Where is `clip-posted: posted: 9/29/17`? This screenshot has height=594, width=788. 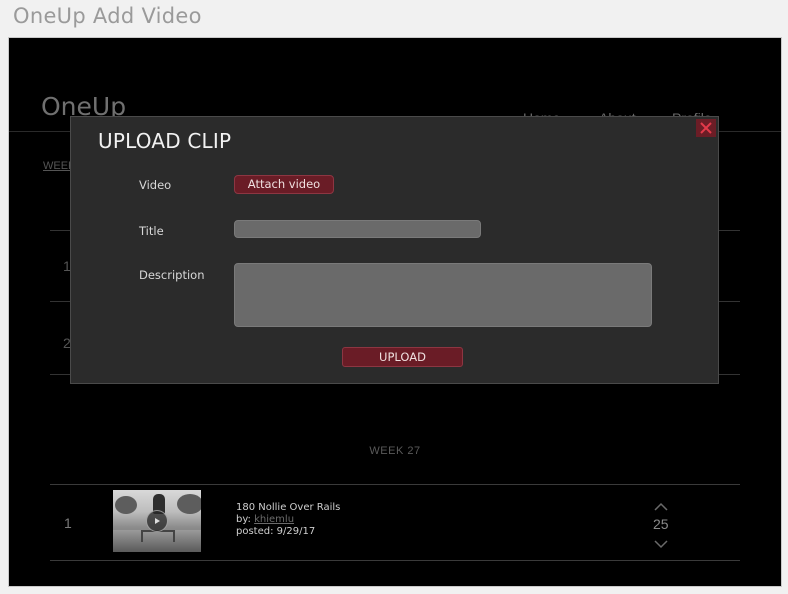 clip-posted: posted: 9/29/17 is located at coordinates (288, 532).